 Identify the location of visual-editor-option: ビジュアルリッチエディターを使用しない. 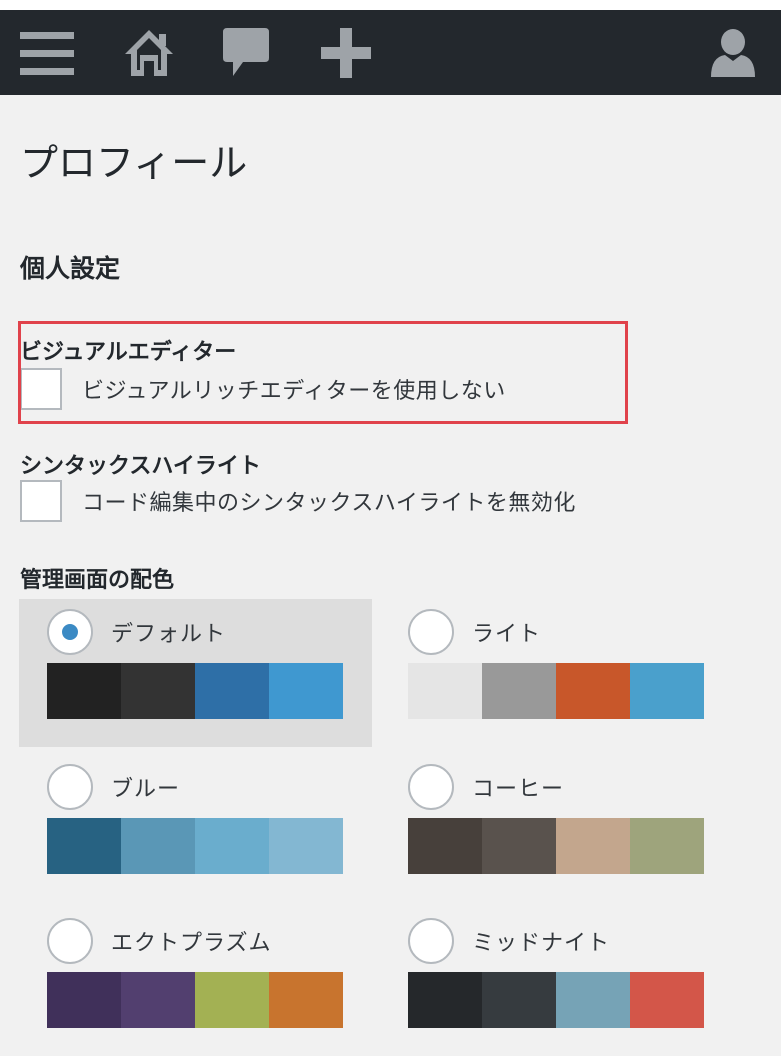
(263, 389).